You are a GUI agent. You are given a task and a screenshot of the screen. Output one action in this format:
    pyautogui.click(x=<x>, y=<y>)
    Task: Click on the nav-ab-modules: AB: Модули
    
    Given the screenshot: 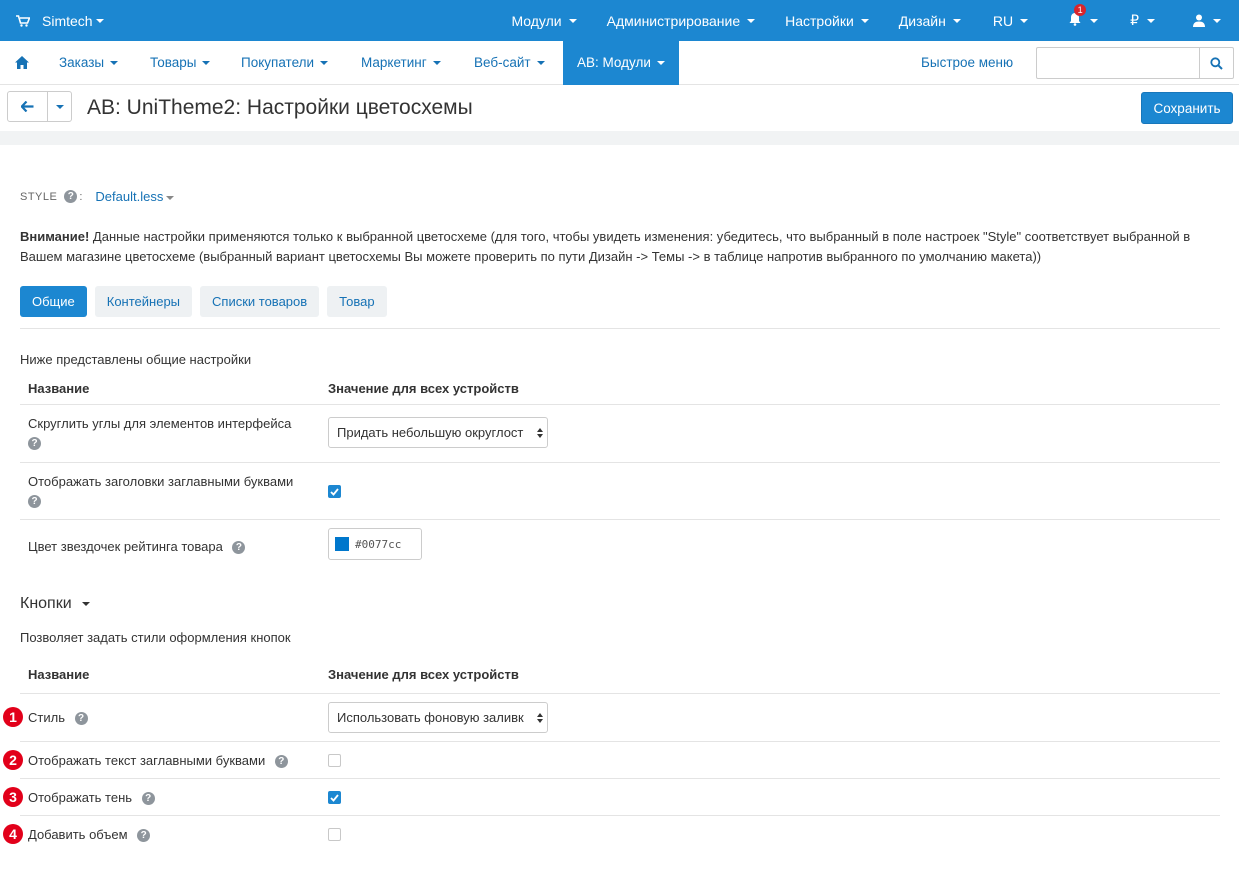 What is the action you would take?
    pyautogui.click(x=621, y=63)
    